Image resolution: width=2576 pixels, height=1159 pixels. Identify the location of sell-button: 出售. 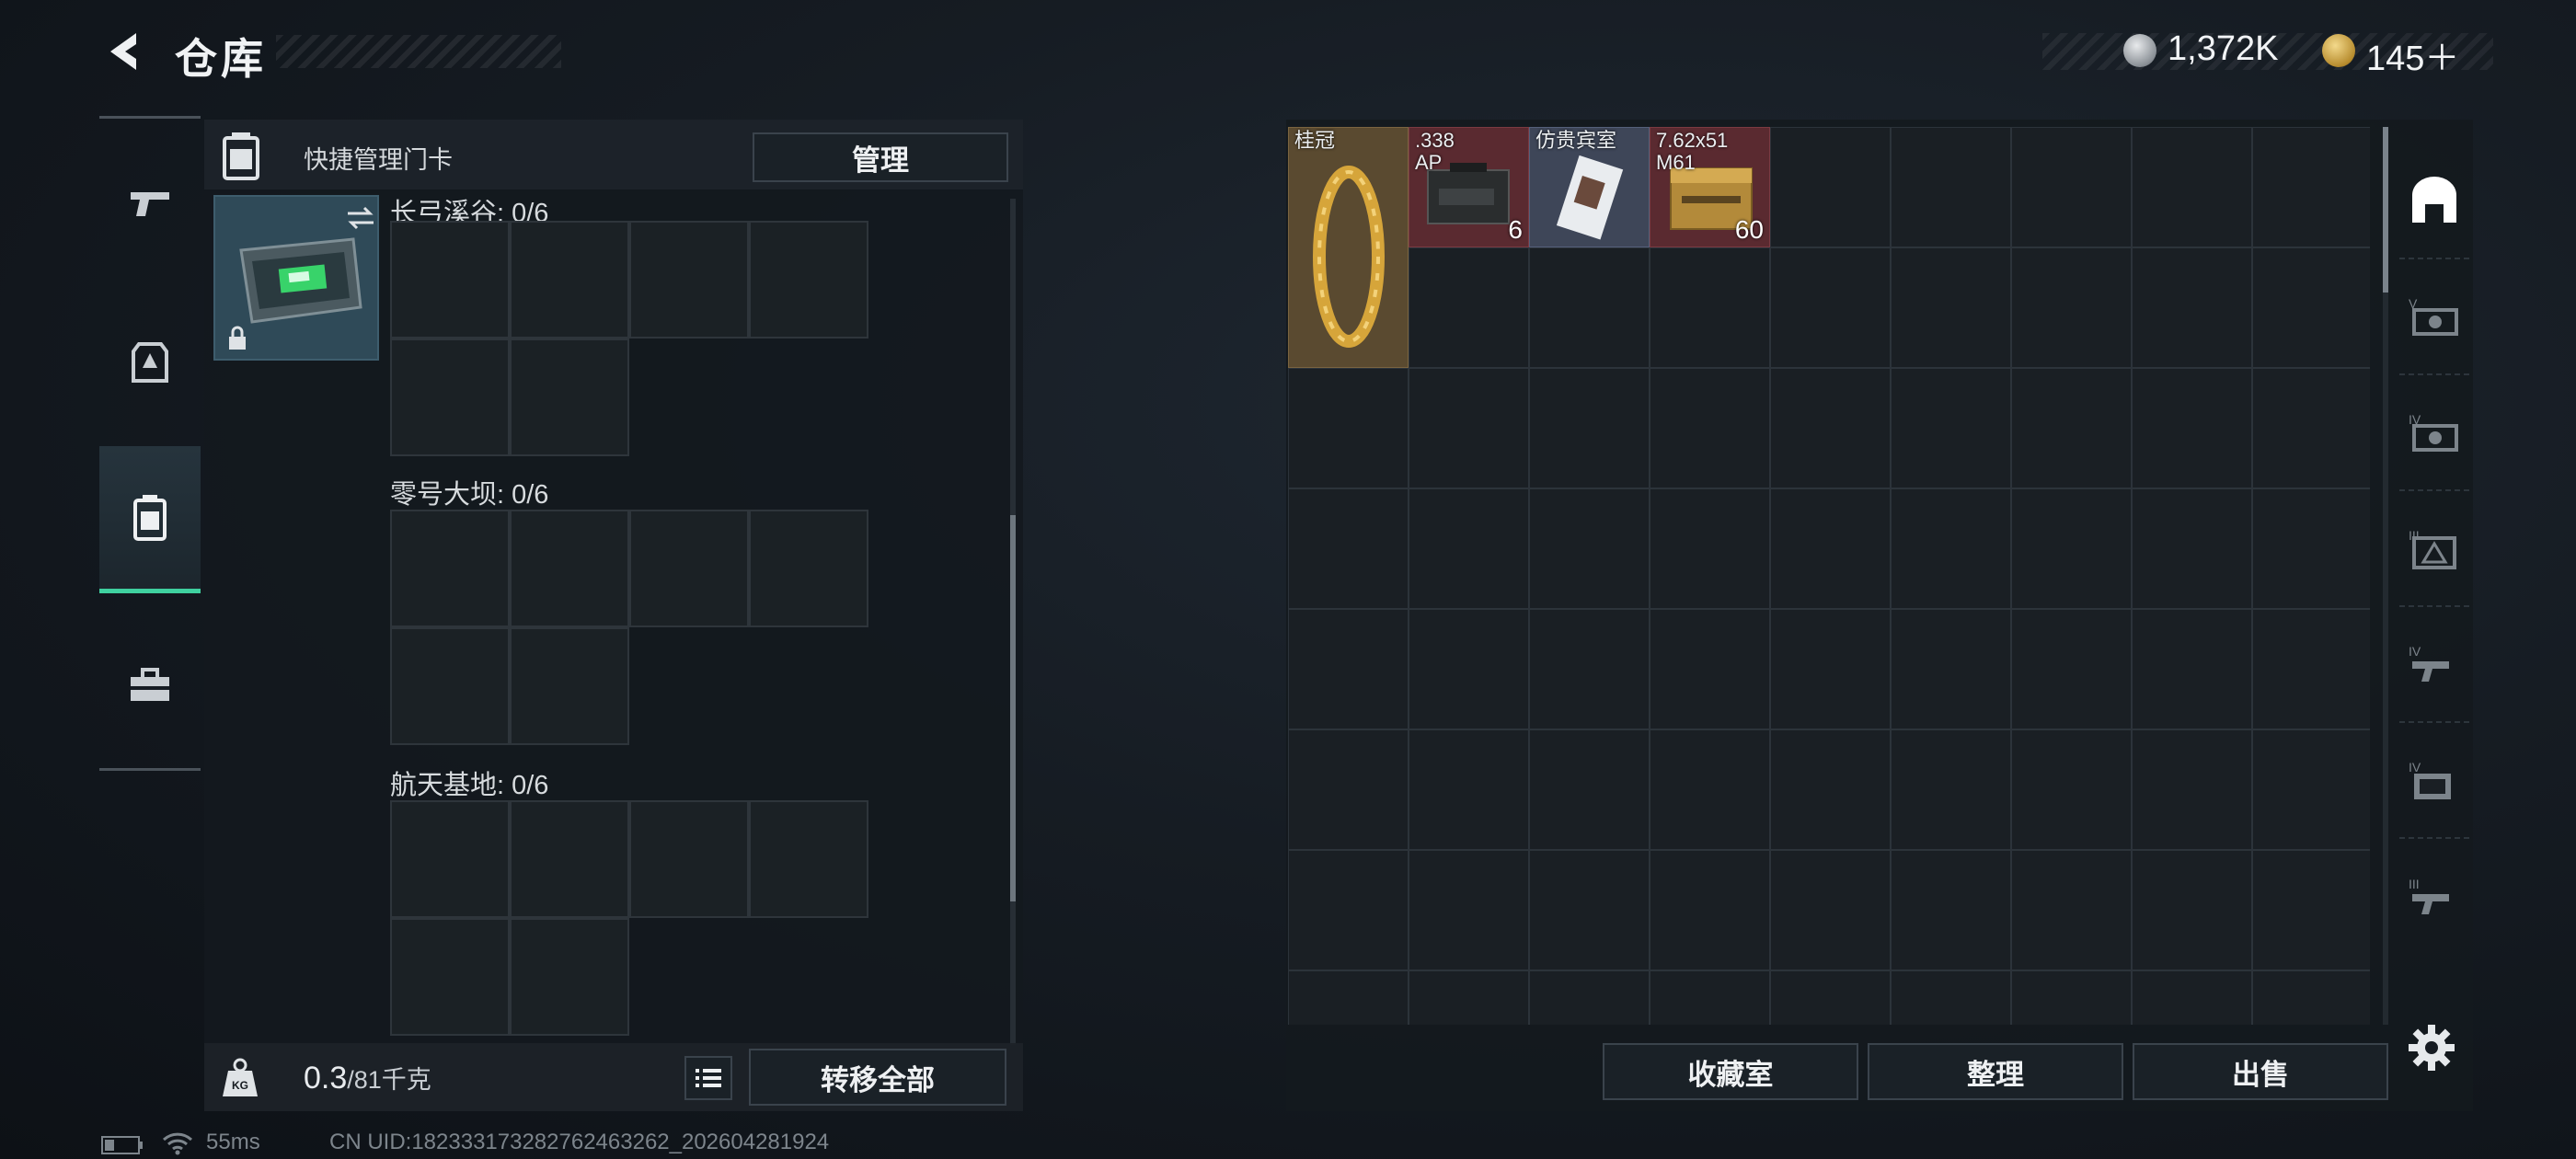
(2260, 1071).